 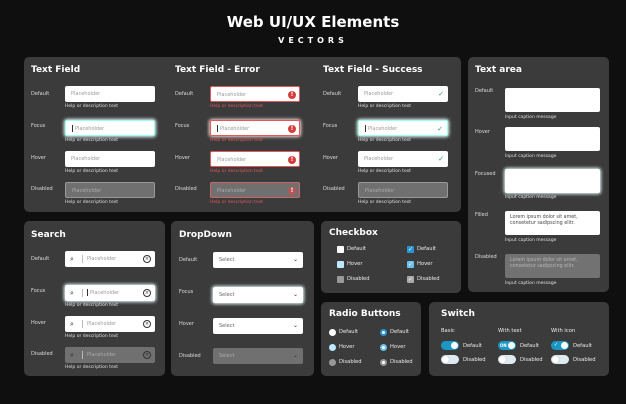 What do you see at coordinates (258, 295) in the screenshot?
I see `dropdown-focus: Select ⌄` at bounding box center [258, 295].